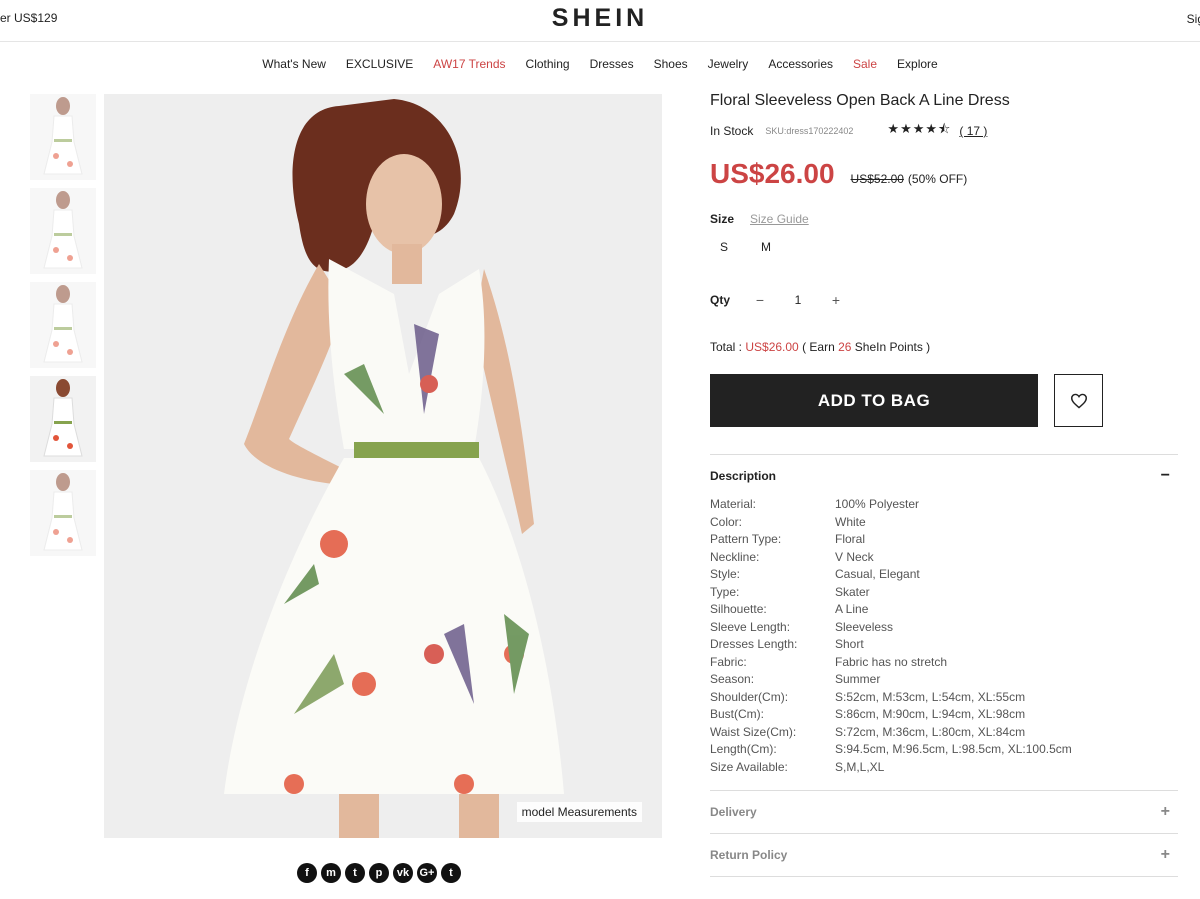 The image size is (1200, 899). What do you see at coordinates (937, 179) in the screenshot?
I see `discount-label: (50% OFF)` at bounding box center [937, 179].